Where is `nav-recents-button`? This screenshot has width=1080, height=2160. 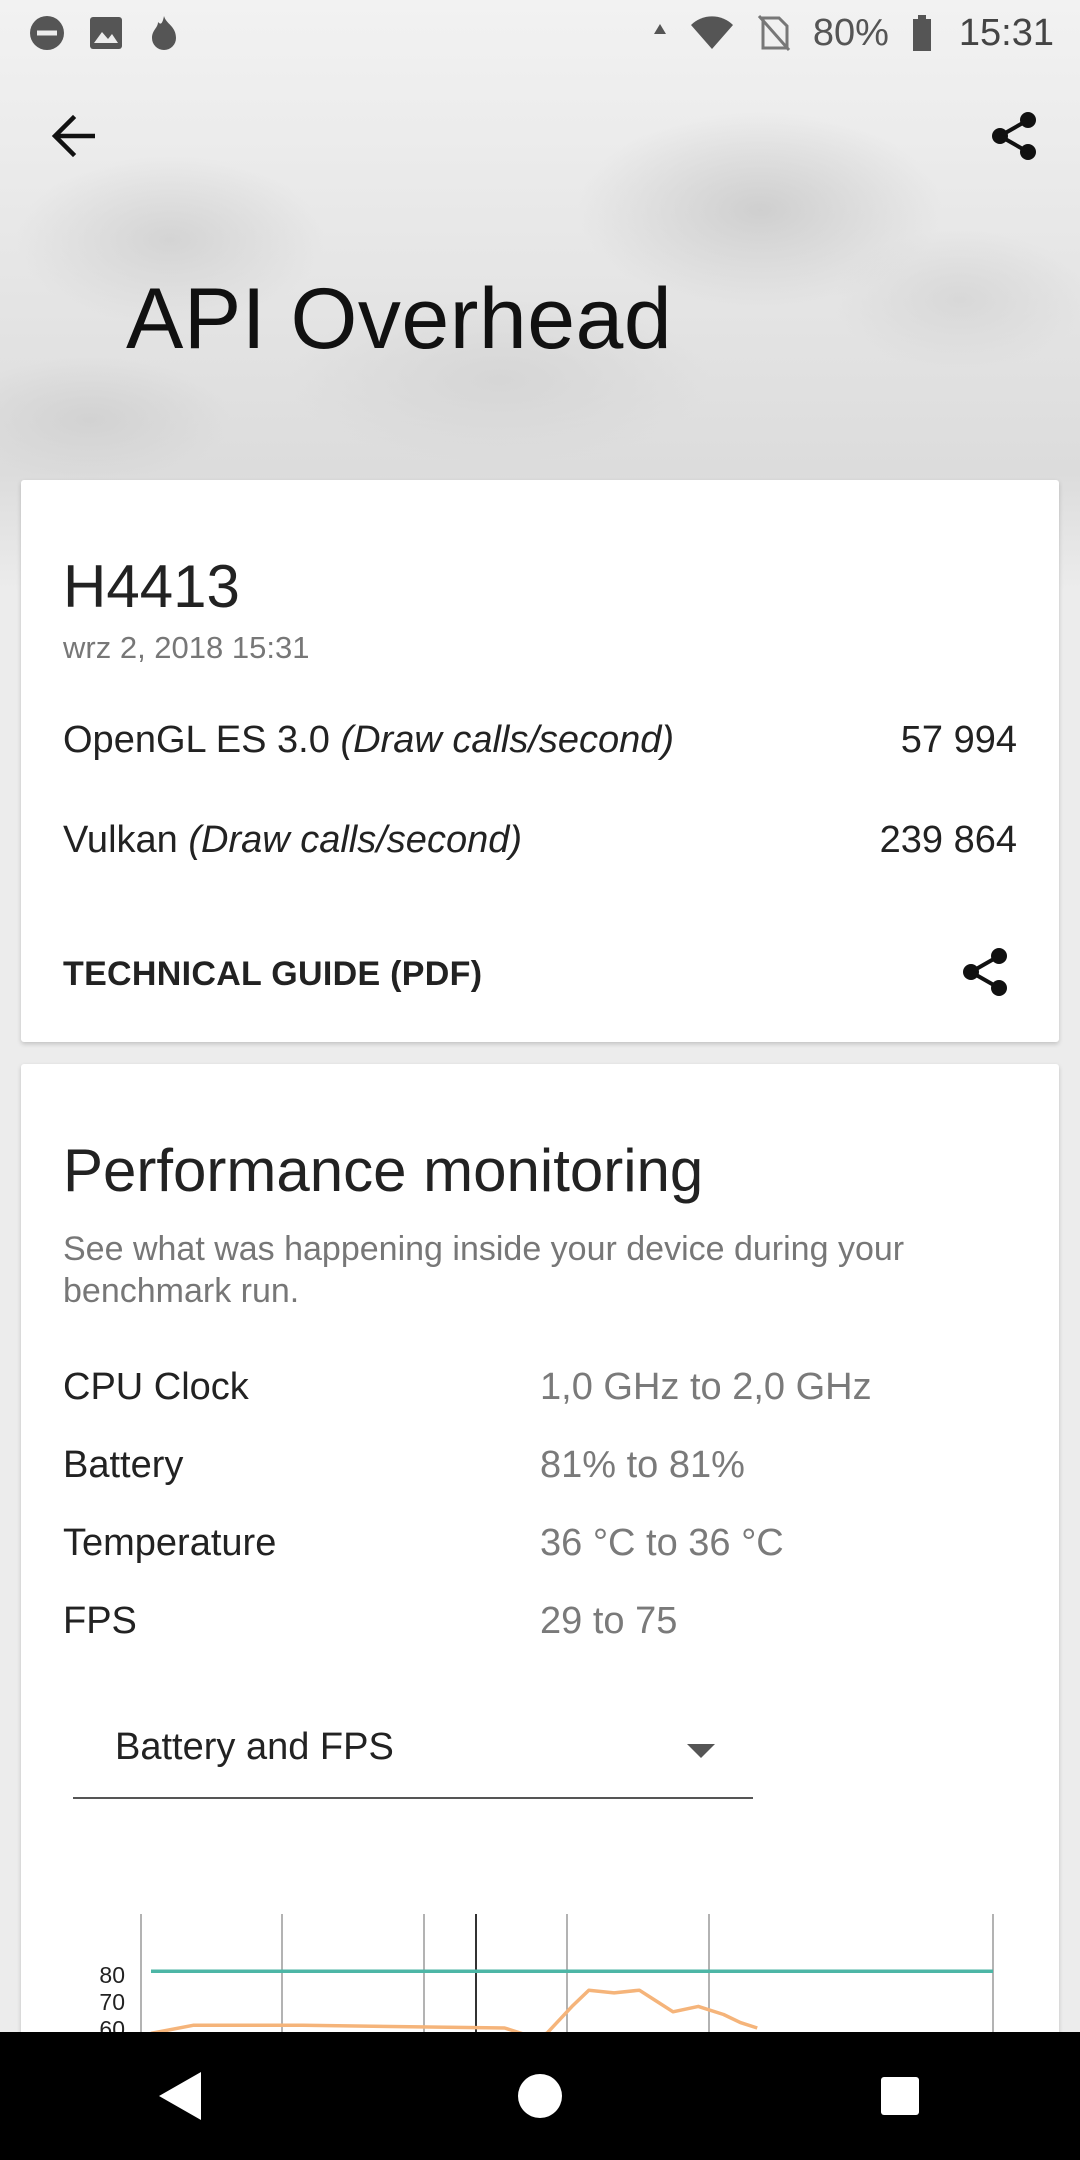 nav-recents-button is located at coordinates (900, 2096).